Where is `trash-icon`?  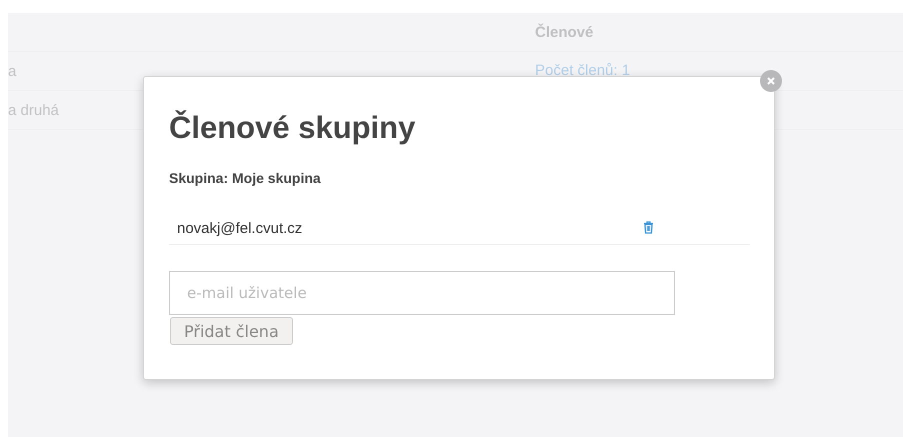
trash-icon is located at coordinates (648, 227).